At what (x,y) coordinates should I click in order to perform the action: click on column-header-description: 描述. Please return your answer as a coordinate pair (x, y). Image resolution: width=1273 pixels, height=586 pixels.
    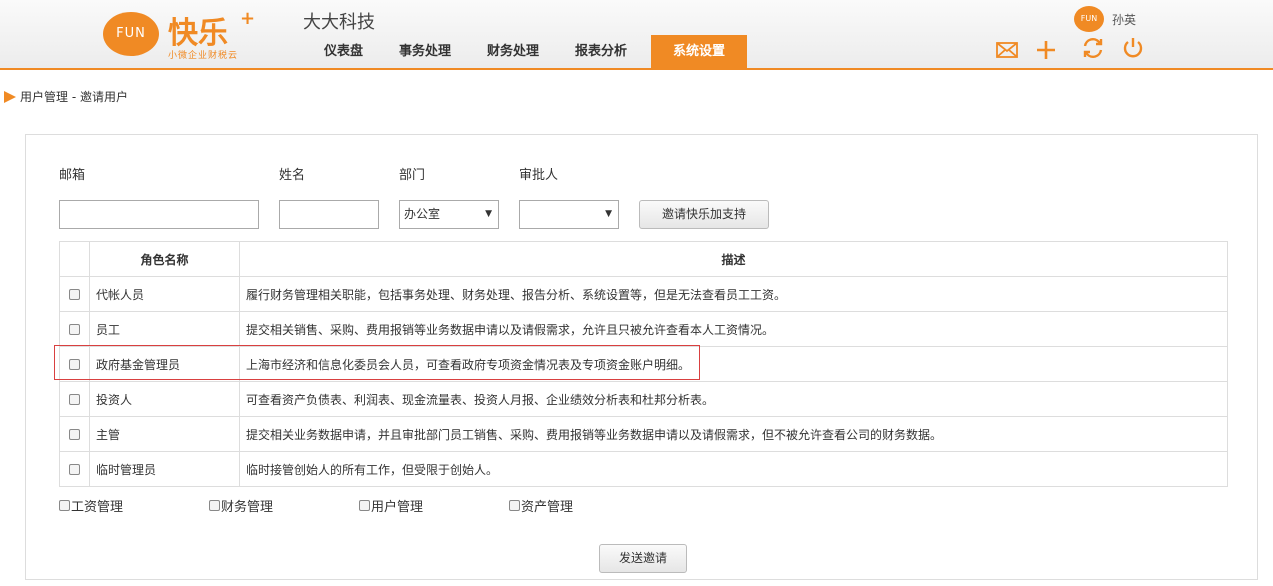
    Looking at the image, I should click on (733, 259).